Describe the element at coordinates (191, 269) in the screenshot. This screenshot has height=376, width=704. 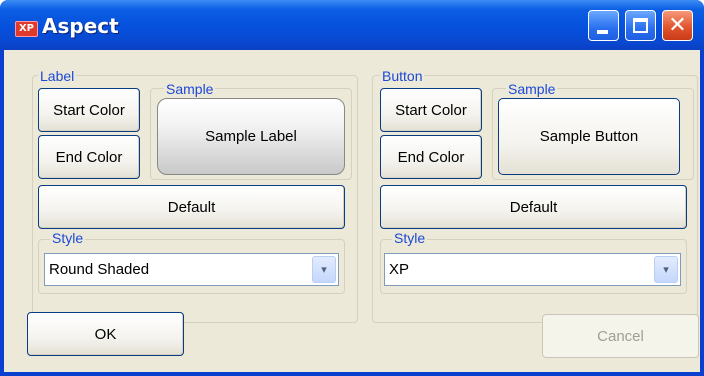
I see `label-style-select: Round Shaded ▾` at that location.